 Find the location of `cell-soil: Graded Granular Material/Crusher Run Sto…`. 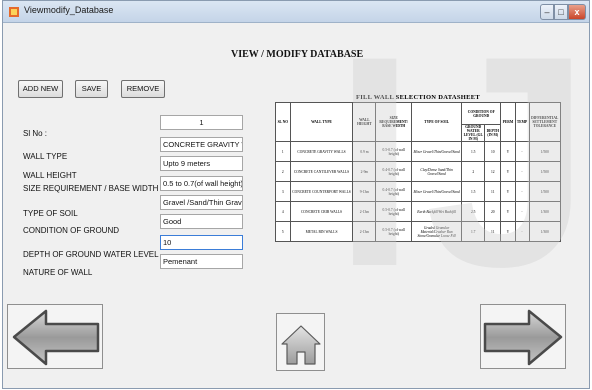

cell-soil: Graded Granular Material/Crusher Run Sto… is located at coordinates (436, 231).